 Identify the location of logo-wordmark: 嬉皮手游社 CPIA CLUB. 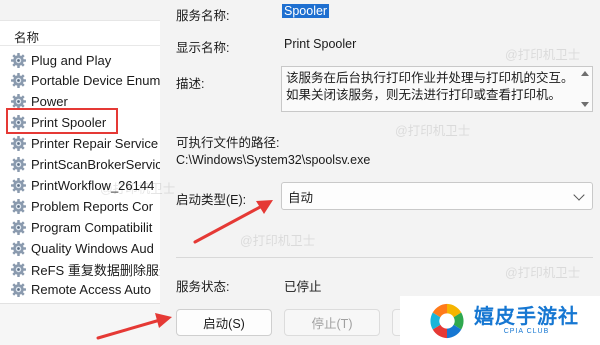
(526, 320).